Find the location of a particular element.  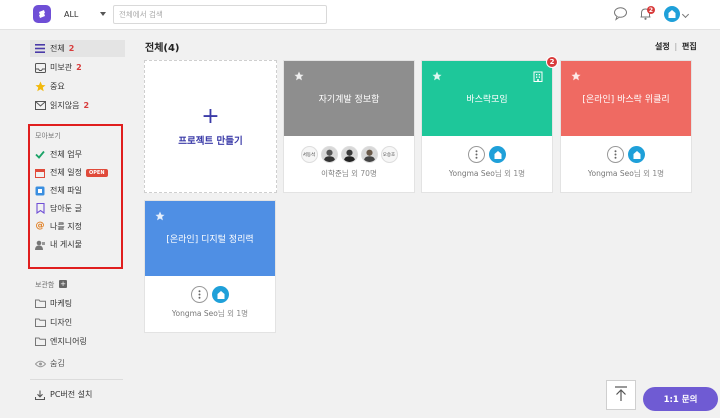

install-pc-button: PC버전 설치 is located at coordinates (77, 394).